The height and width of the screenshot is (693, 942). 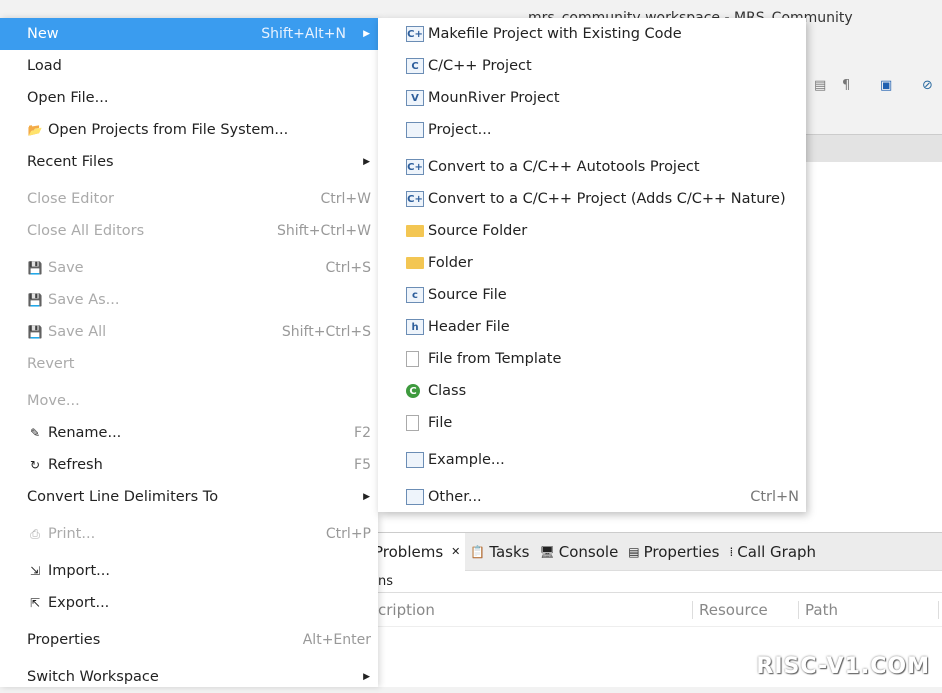 What do you see at coordinates (189, 34) in the screenshot?
I see `menu-item-new: New Shift+Alt+N ▶` at bounding box center [189, 34].